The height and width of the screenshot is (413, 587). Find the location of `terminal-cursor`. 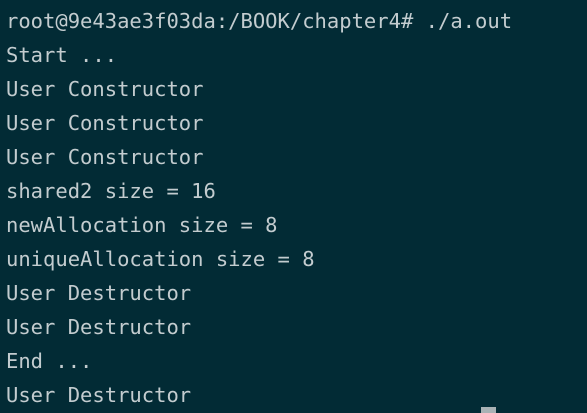

terminal-cursor is located at coordinates (488, 410).